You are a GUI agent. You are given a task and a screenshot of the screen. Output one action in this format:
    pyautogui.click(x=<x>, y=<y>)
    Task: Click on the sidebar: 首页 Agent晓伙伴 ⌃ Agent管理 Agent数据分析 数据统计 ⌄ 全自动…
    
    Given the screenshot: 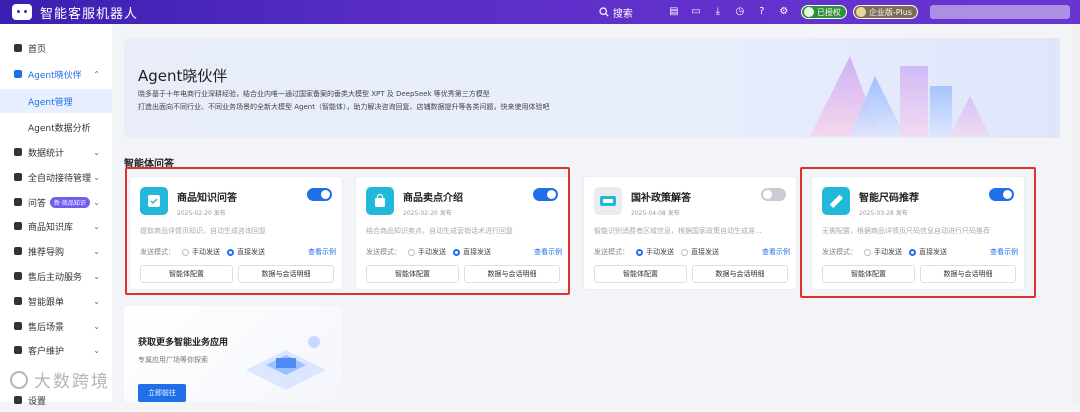 What is the action you would take?
    pyautogui.click(x=56, y=215)
    